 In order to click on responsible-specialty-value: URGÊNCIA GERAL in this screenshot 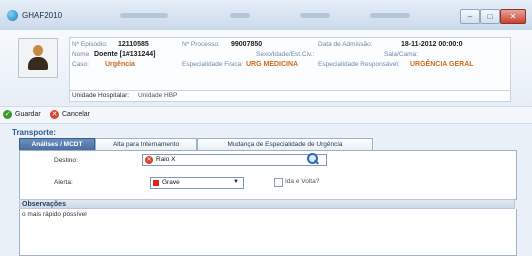, I will do `click(442, 64)`.